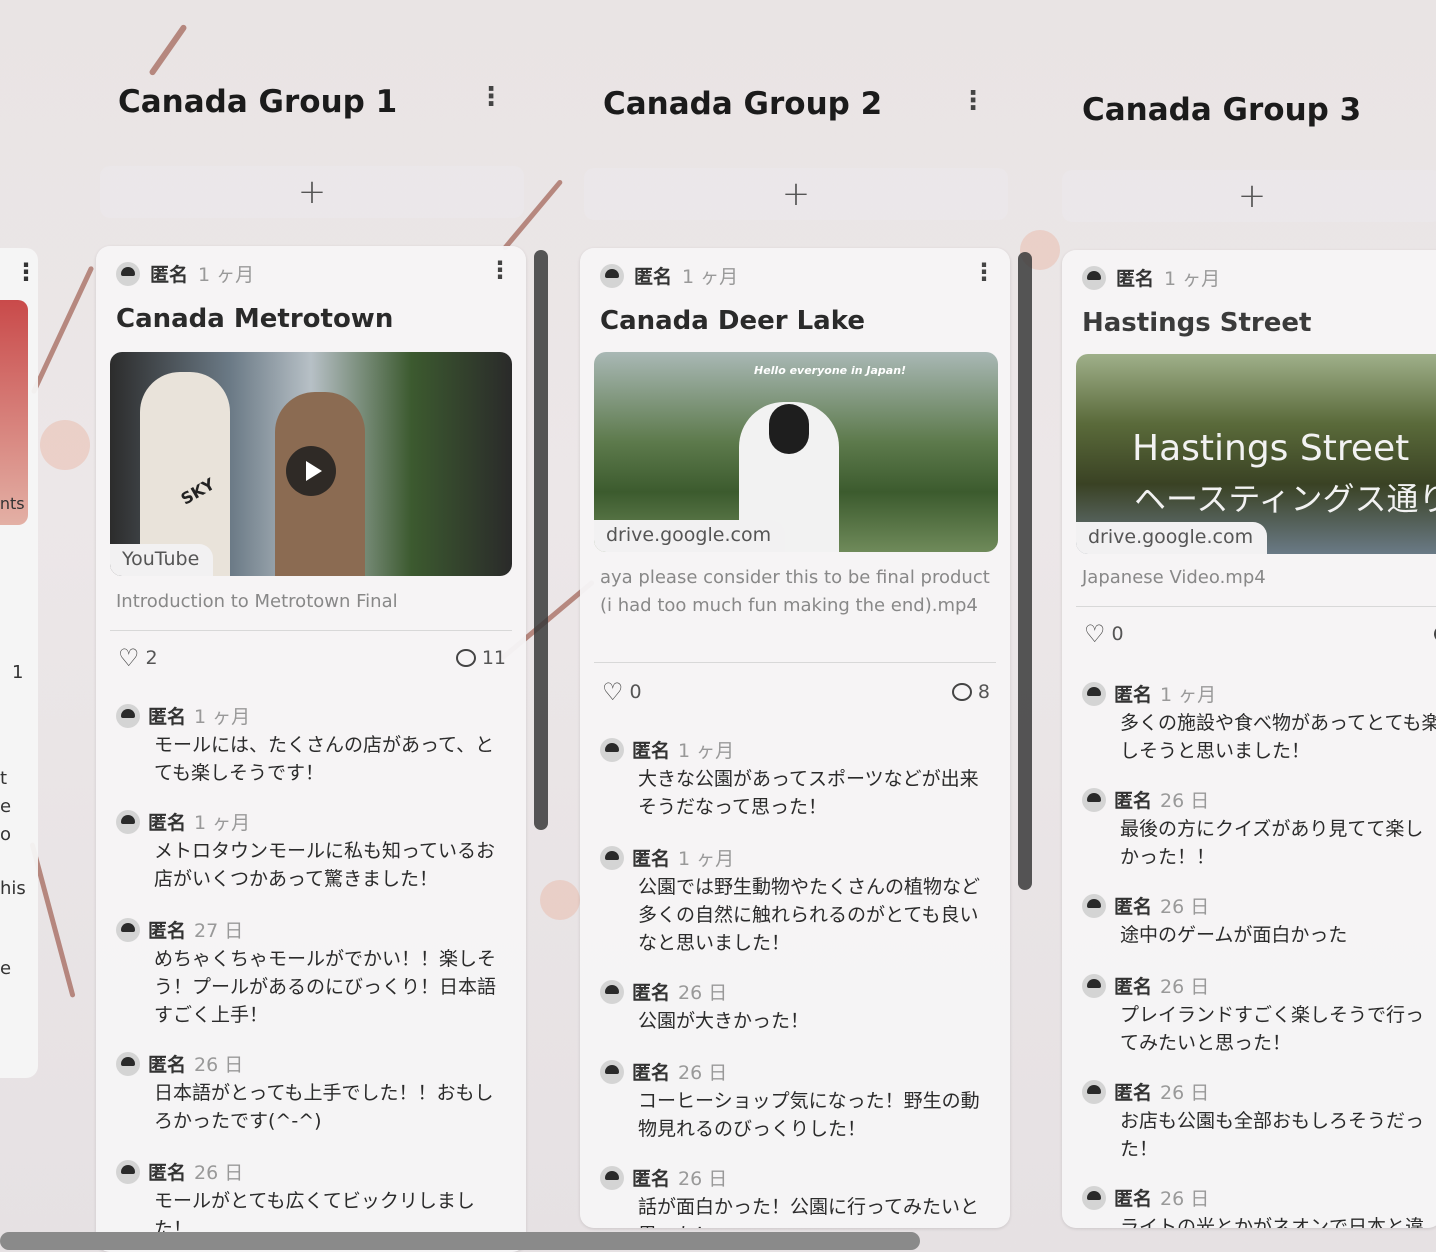 The width and height of the screenshot is (1436, 1252). Describe the element at coordinates (138, 658) in the screenshot. I see `like-button: ♡ 2` at that location.